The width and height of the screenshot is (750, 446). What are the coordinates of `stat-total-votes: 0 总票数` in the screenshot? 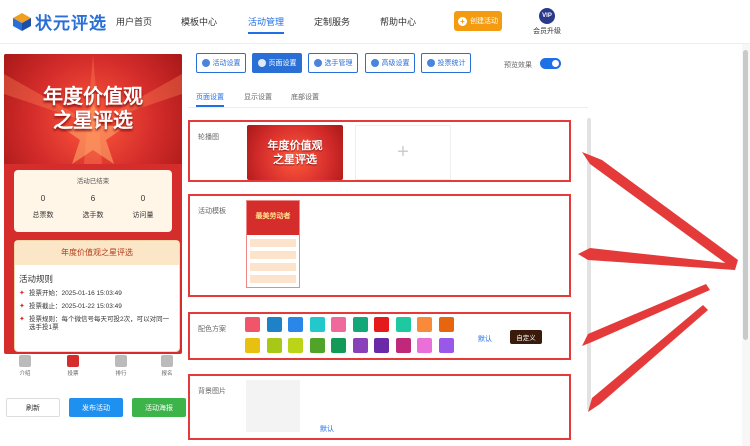 It's located at (43, 206).